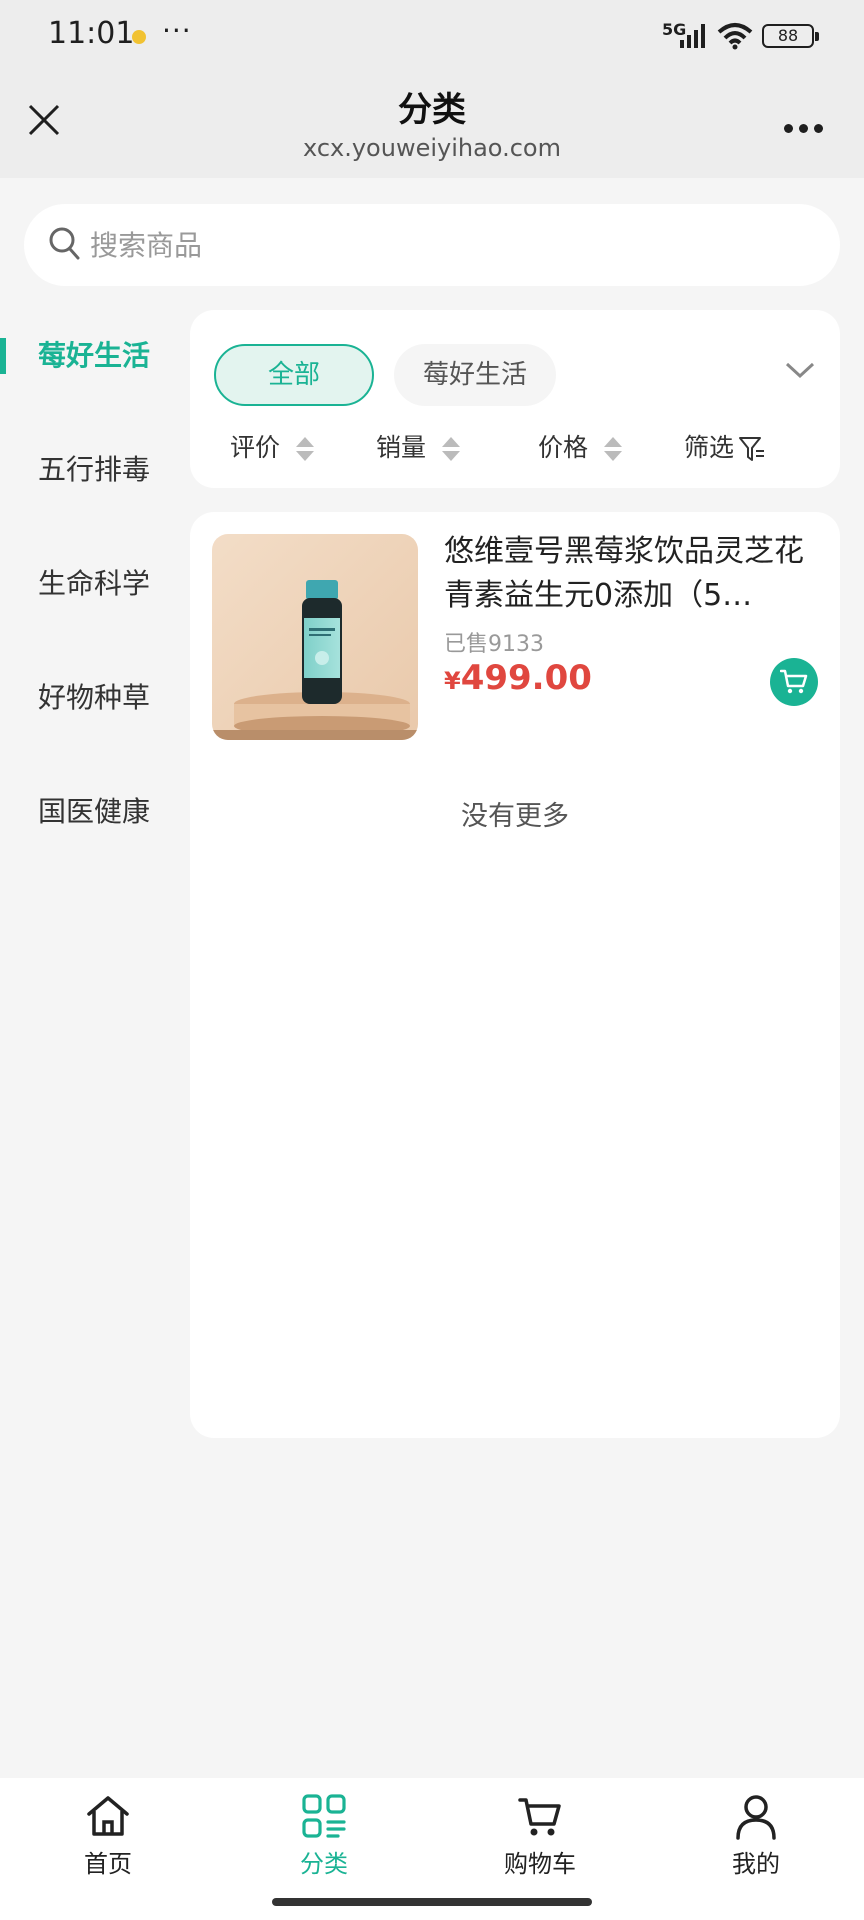 The width and height of the screenshot is (864, 1920). Describe the element at coordinates (108, 1864) in the screenshot. I see `tab-home-label: 首页` at that location.